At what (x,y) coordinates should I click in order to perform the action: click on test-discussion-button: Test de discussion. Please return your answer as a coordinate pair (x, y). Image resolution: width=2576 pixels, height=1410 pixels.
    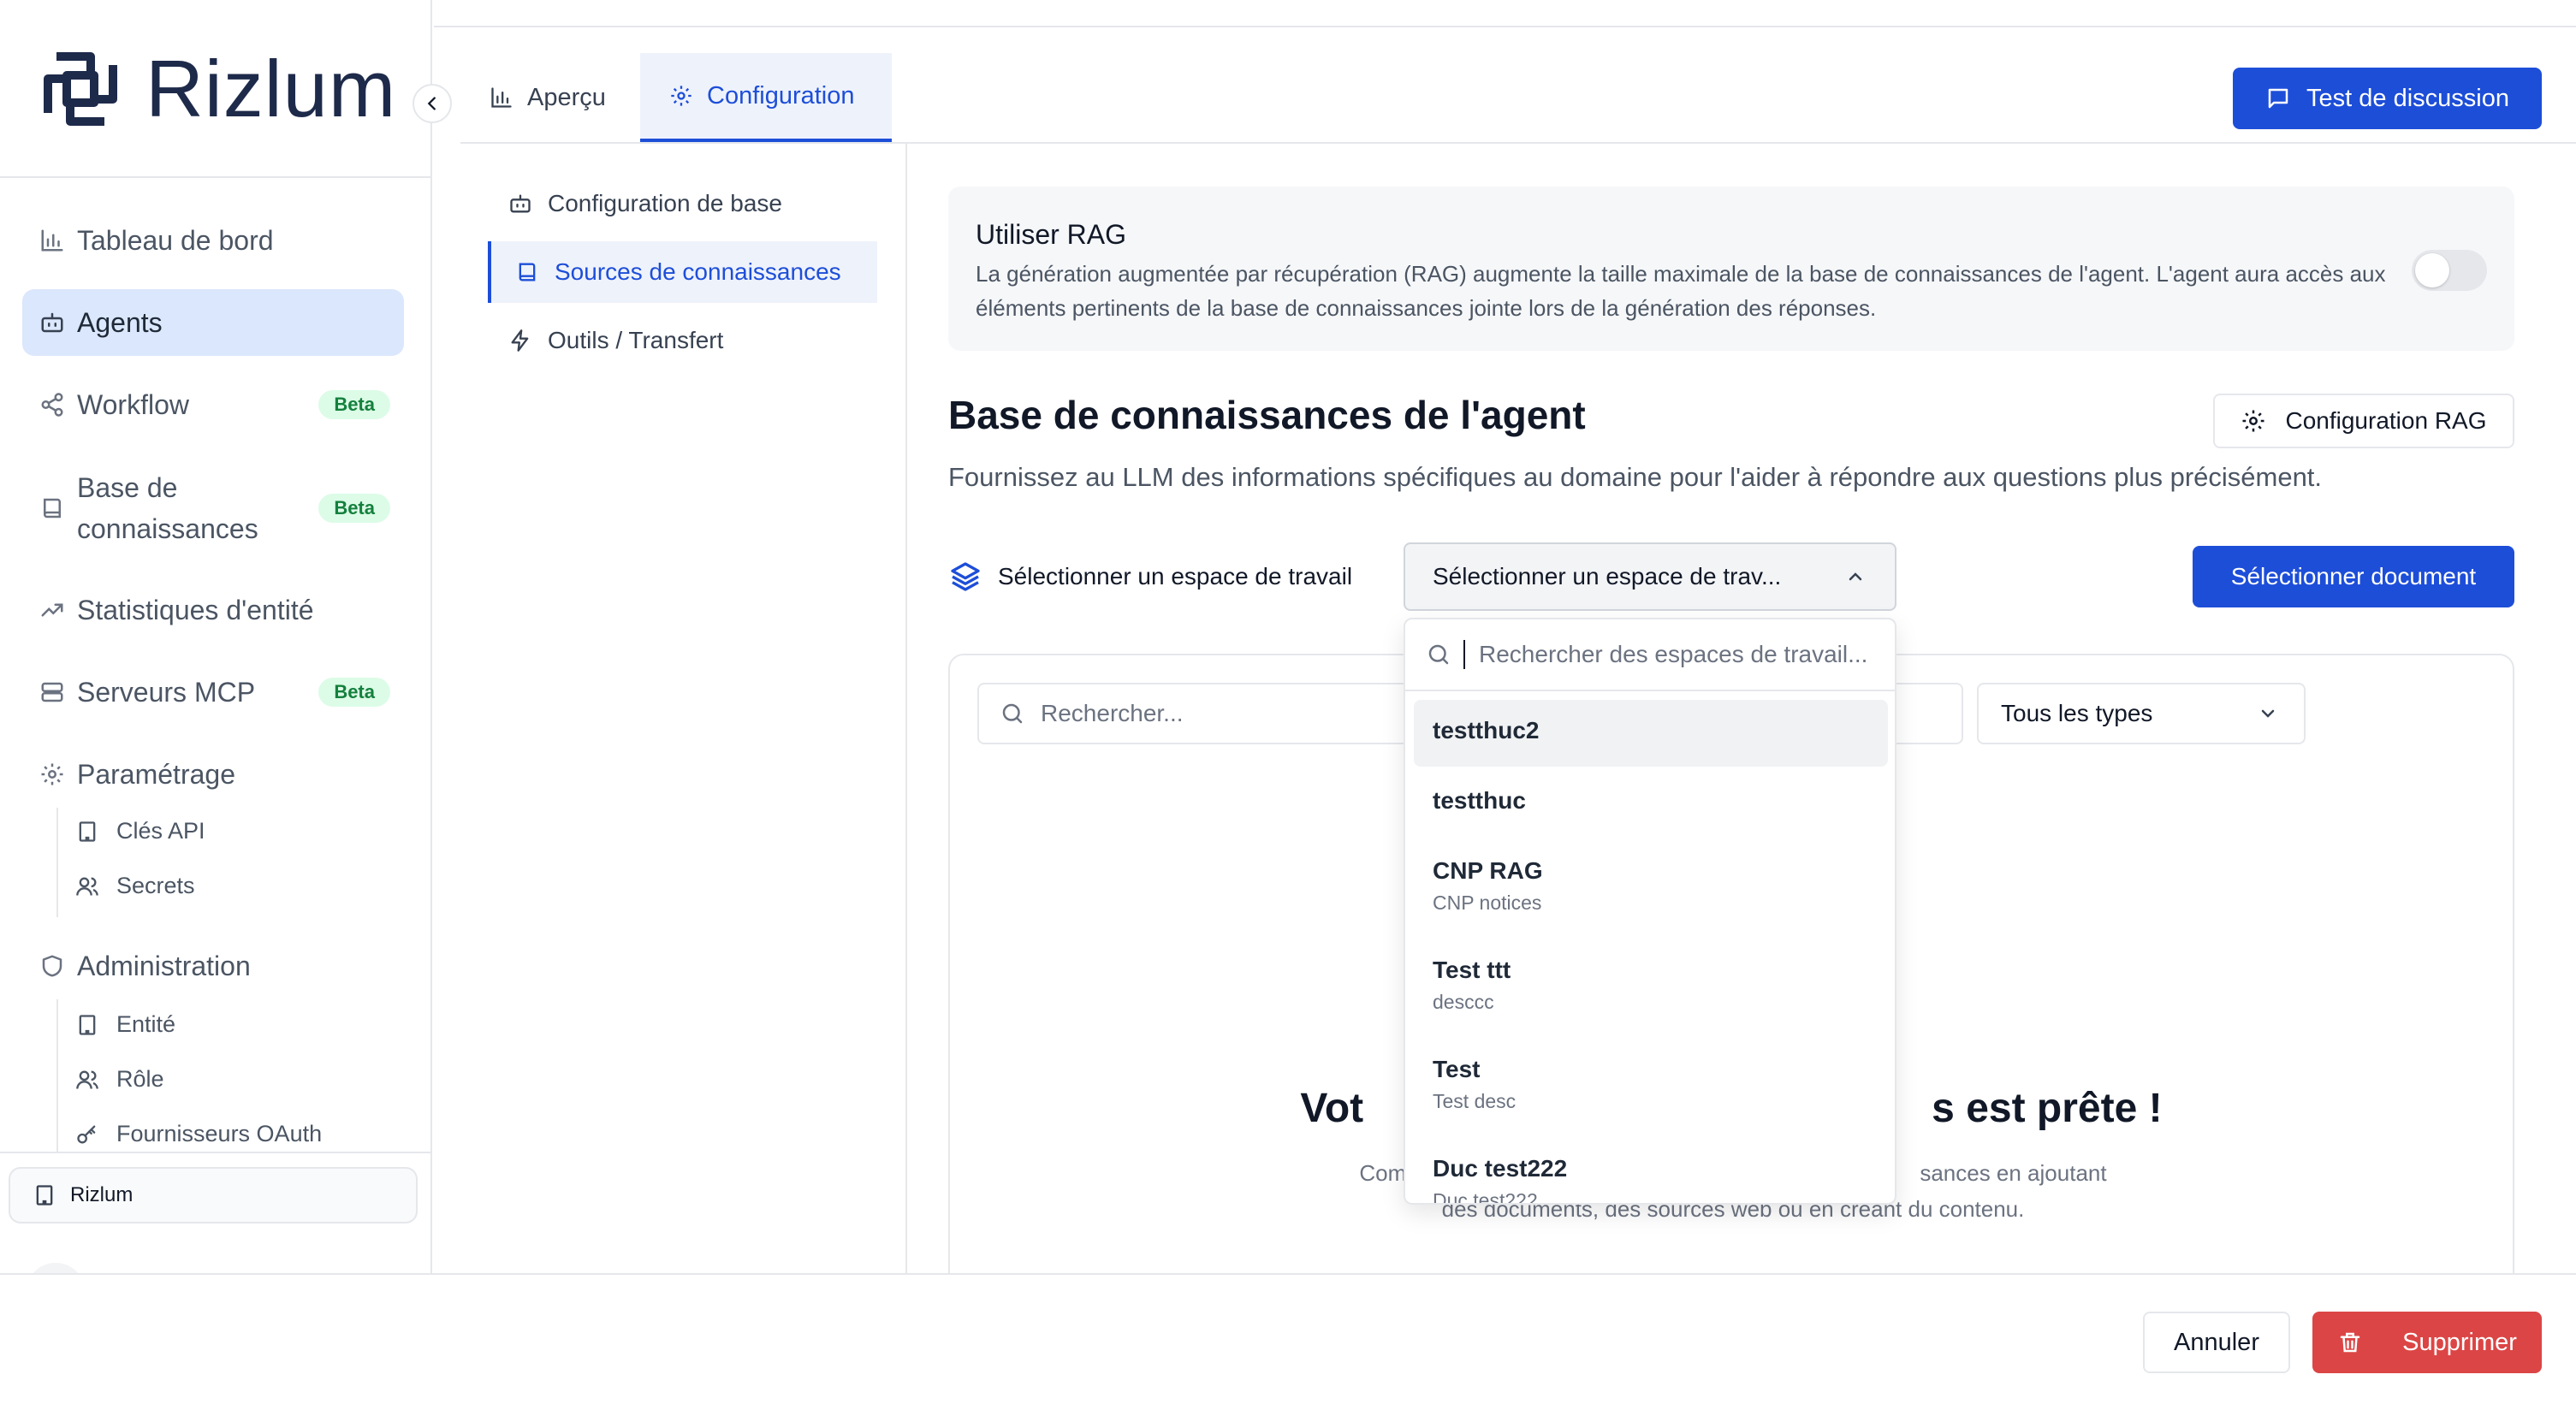
    Looking at the image, I should click on (2387, 98).